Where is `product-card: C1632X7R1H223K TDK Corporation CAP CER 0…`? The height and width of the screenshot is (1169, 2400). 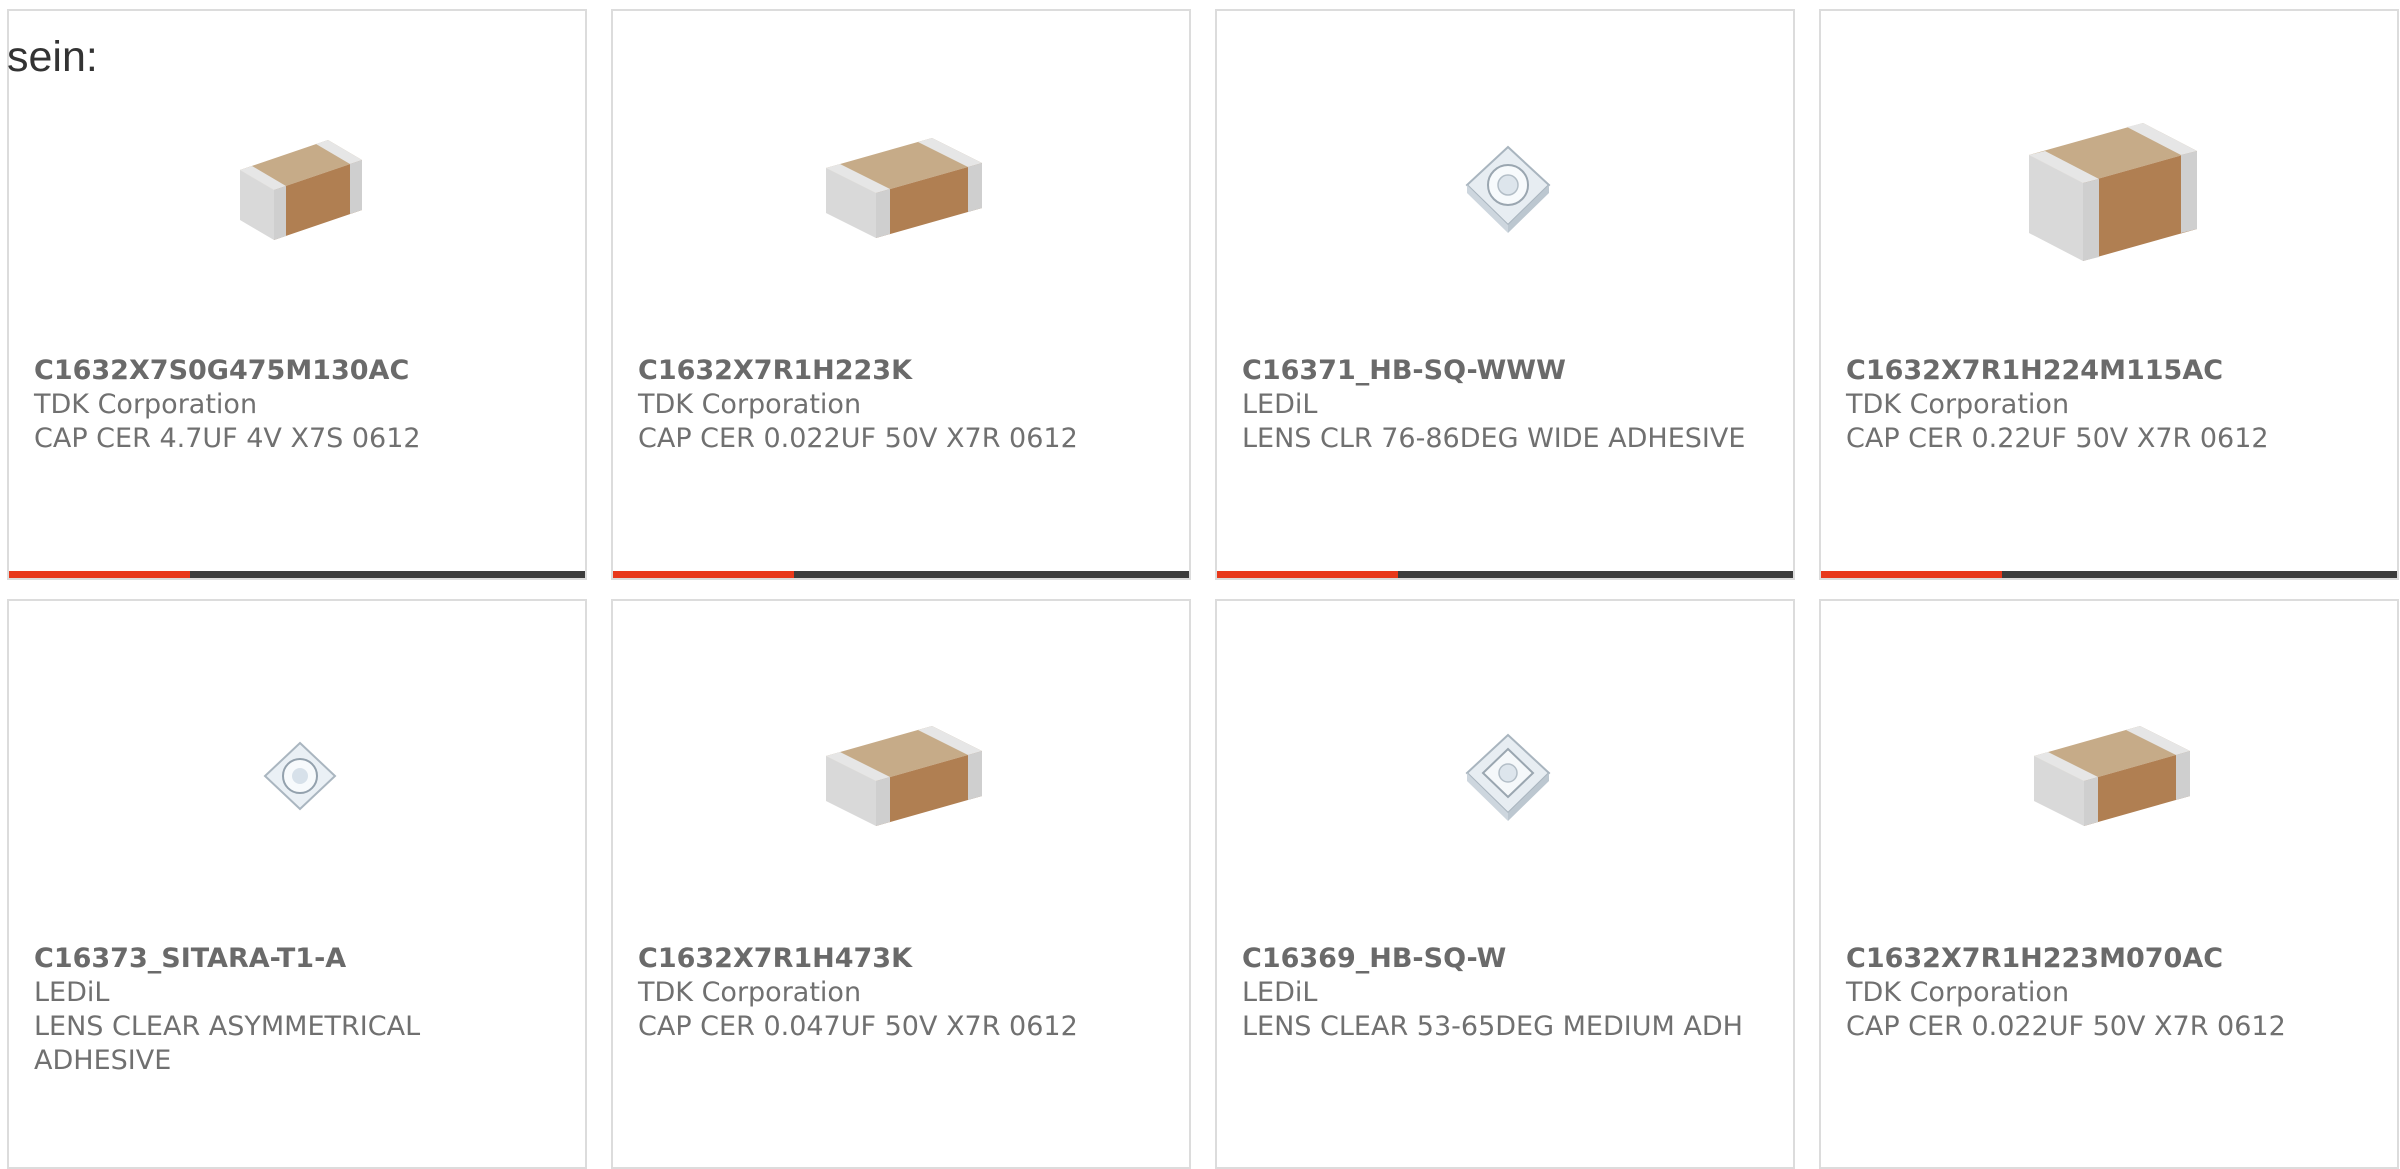
product-card: C1632X7R1H223K TDK Corporation CAP CER 0… is located at coordinates (901, 294).